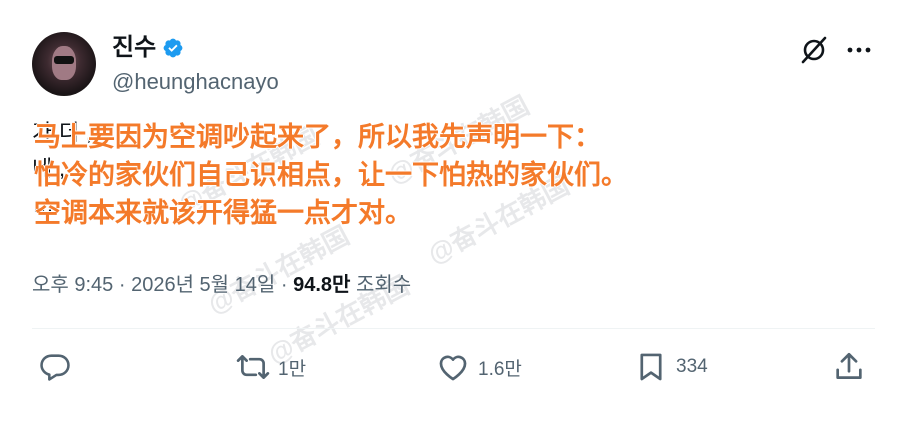 The height and width of the screenshot is (421, 903). Describe the element at coordinates (173, 48) in the screenshot. I see `verified-badge-icon` at that location.